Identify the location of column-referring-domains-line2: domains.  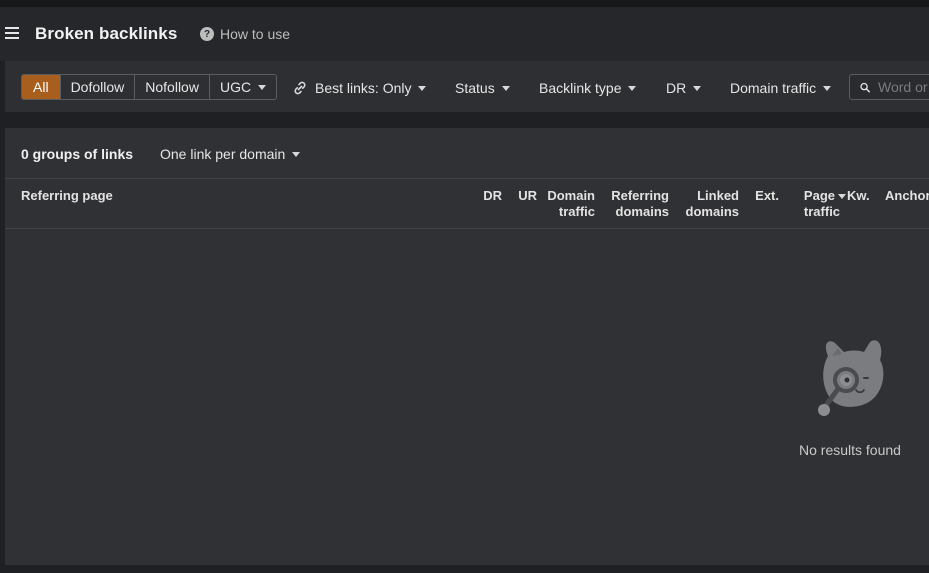
(642, 211).